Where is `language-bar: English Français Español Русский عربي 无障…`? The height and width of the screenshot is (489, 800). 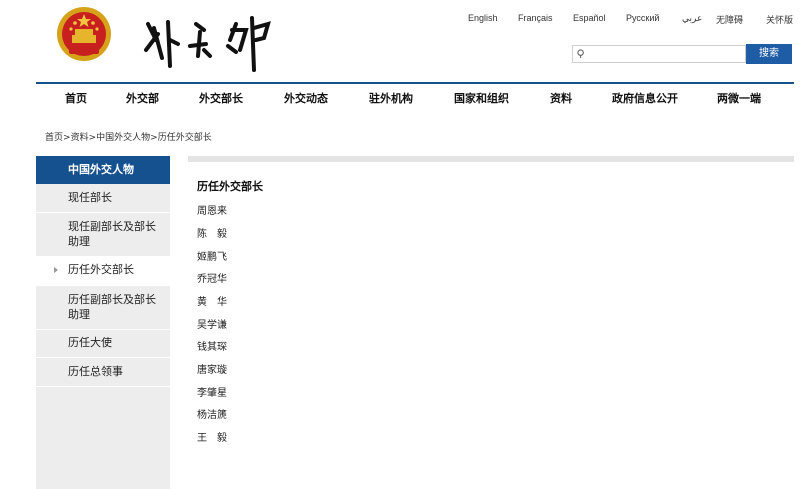 language-bar: English Français Español Русский عربي 无障… is located at coordinates (630, 21).